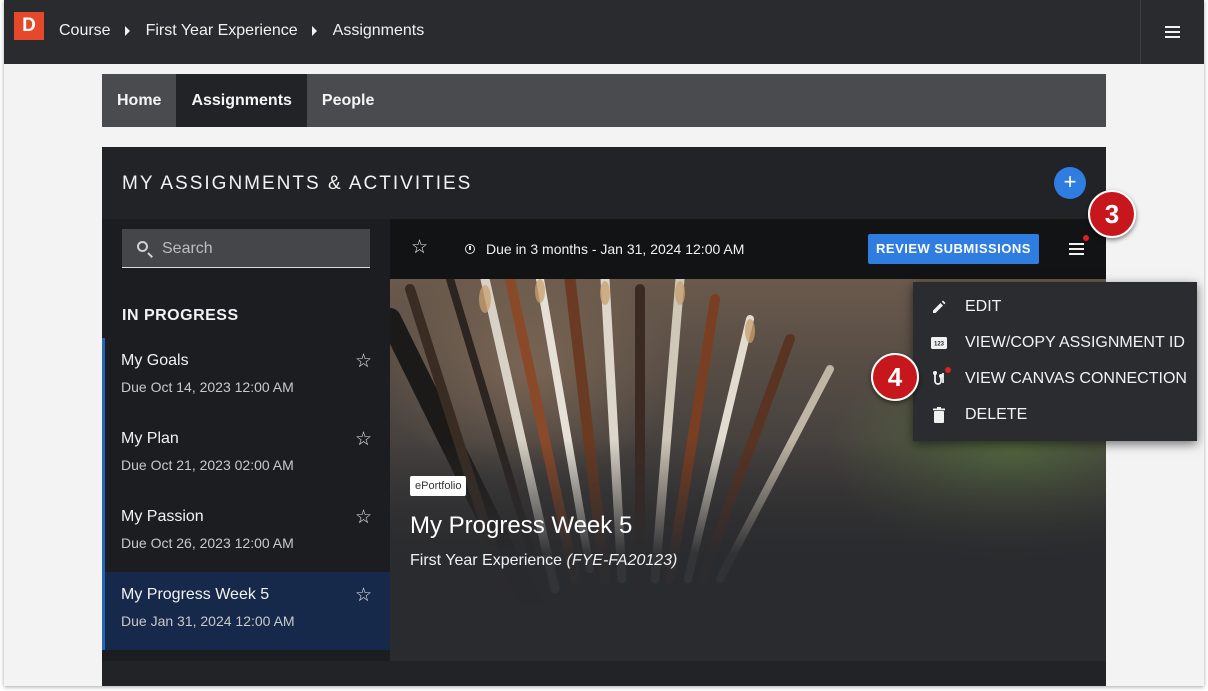 This screenshot has height=691, width=1208. Describe the element at coordinates (162, 516) in the screenshot. I see `list-item-title: My Passion` at that location.